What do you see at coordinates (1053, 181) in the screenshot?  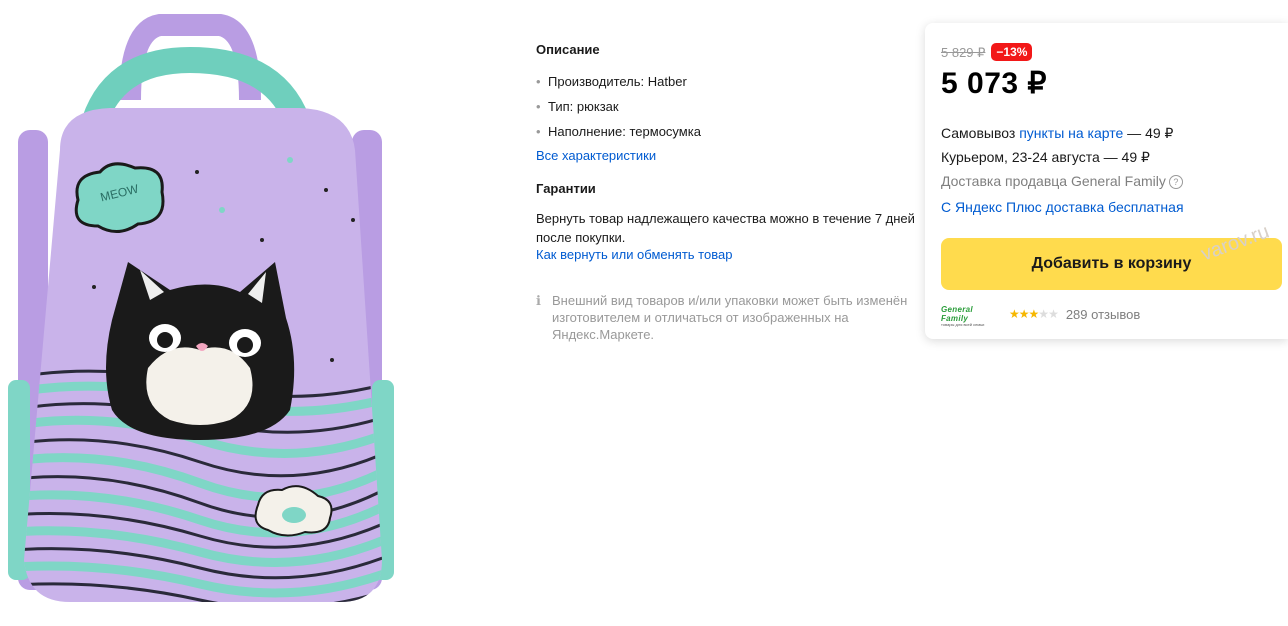 I see `seller-delivery-text: Доставка продавца General Family` at bounding box center [1053, 181].